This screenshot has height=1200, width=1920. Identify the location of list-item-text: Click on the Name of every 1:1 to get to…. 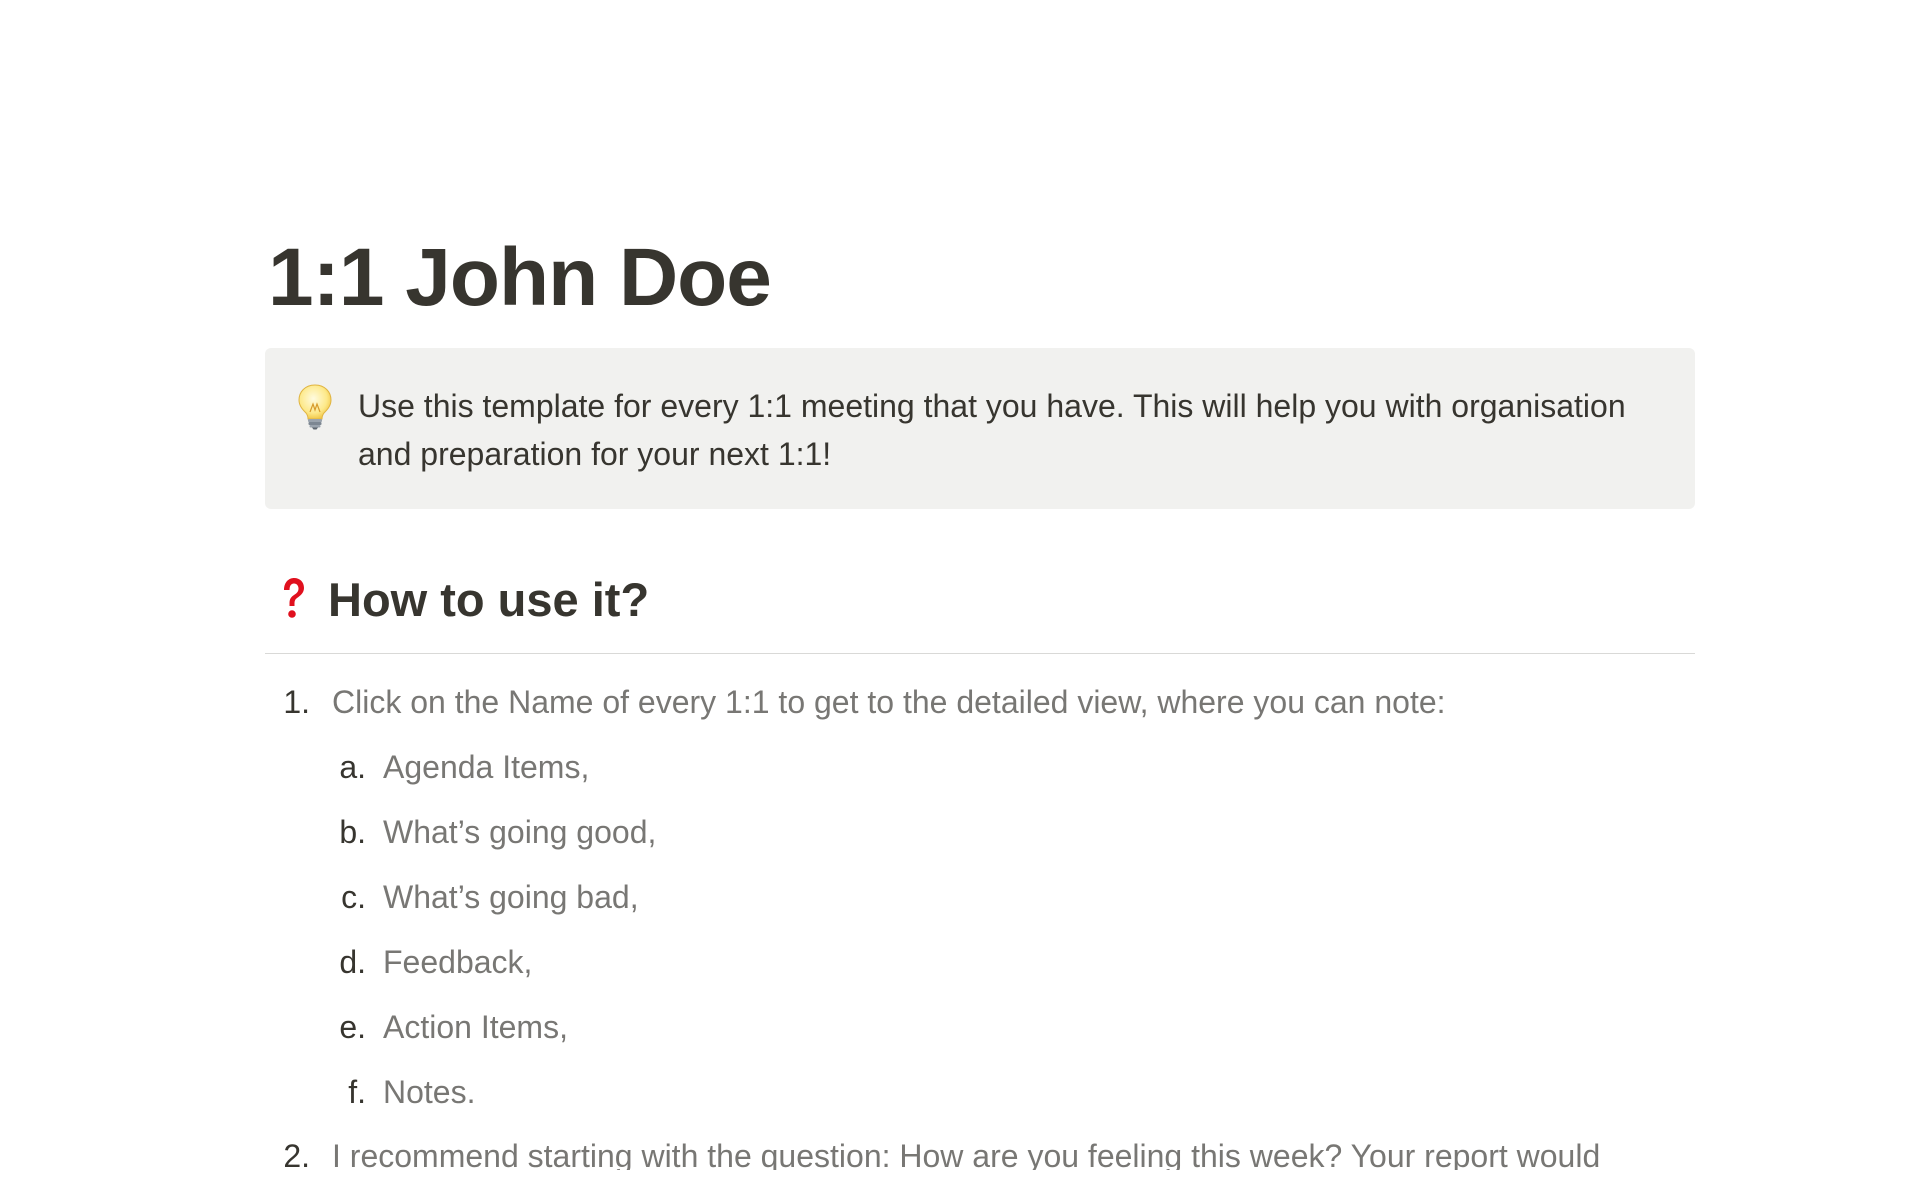
(889, 702).